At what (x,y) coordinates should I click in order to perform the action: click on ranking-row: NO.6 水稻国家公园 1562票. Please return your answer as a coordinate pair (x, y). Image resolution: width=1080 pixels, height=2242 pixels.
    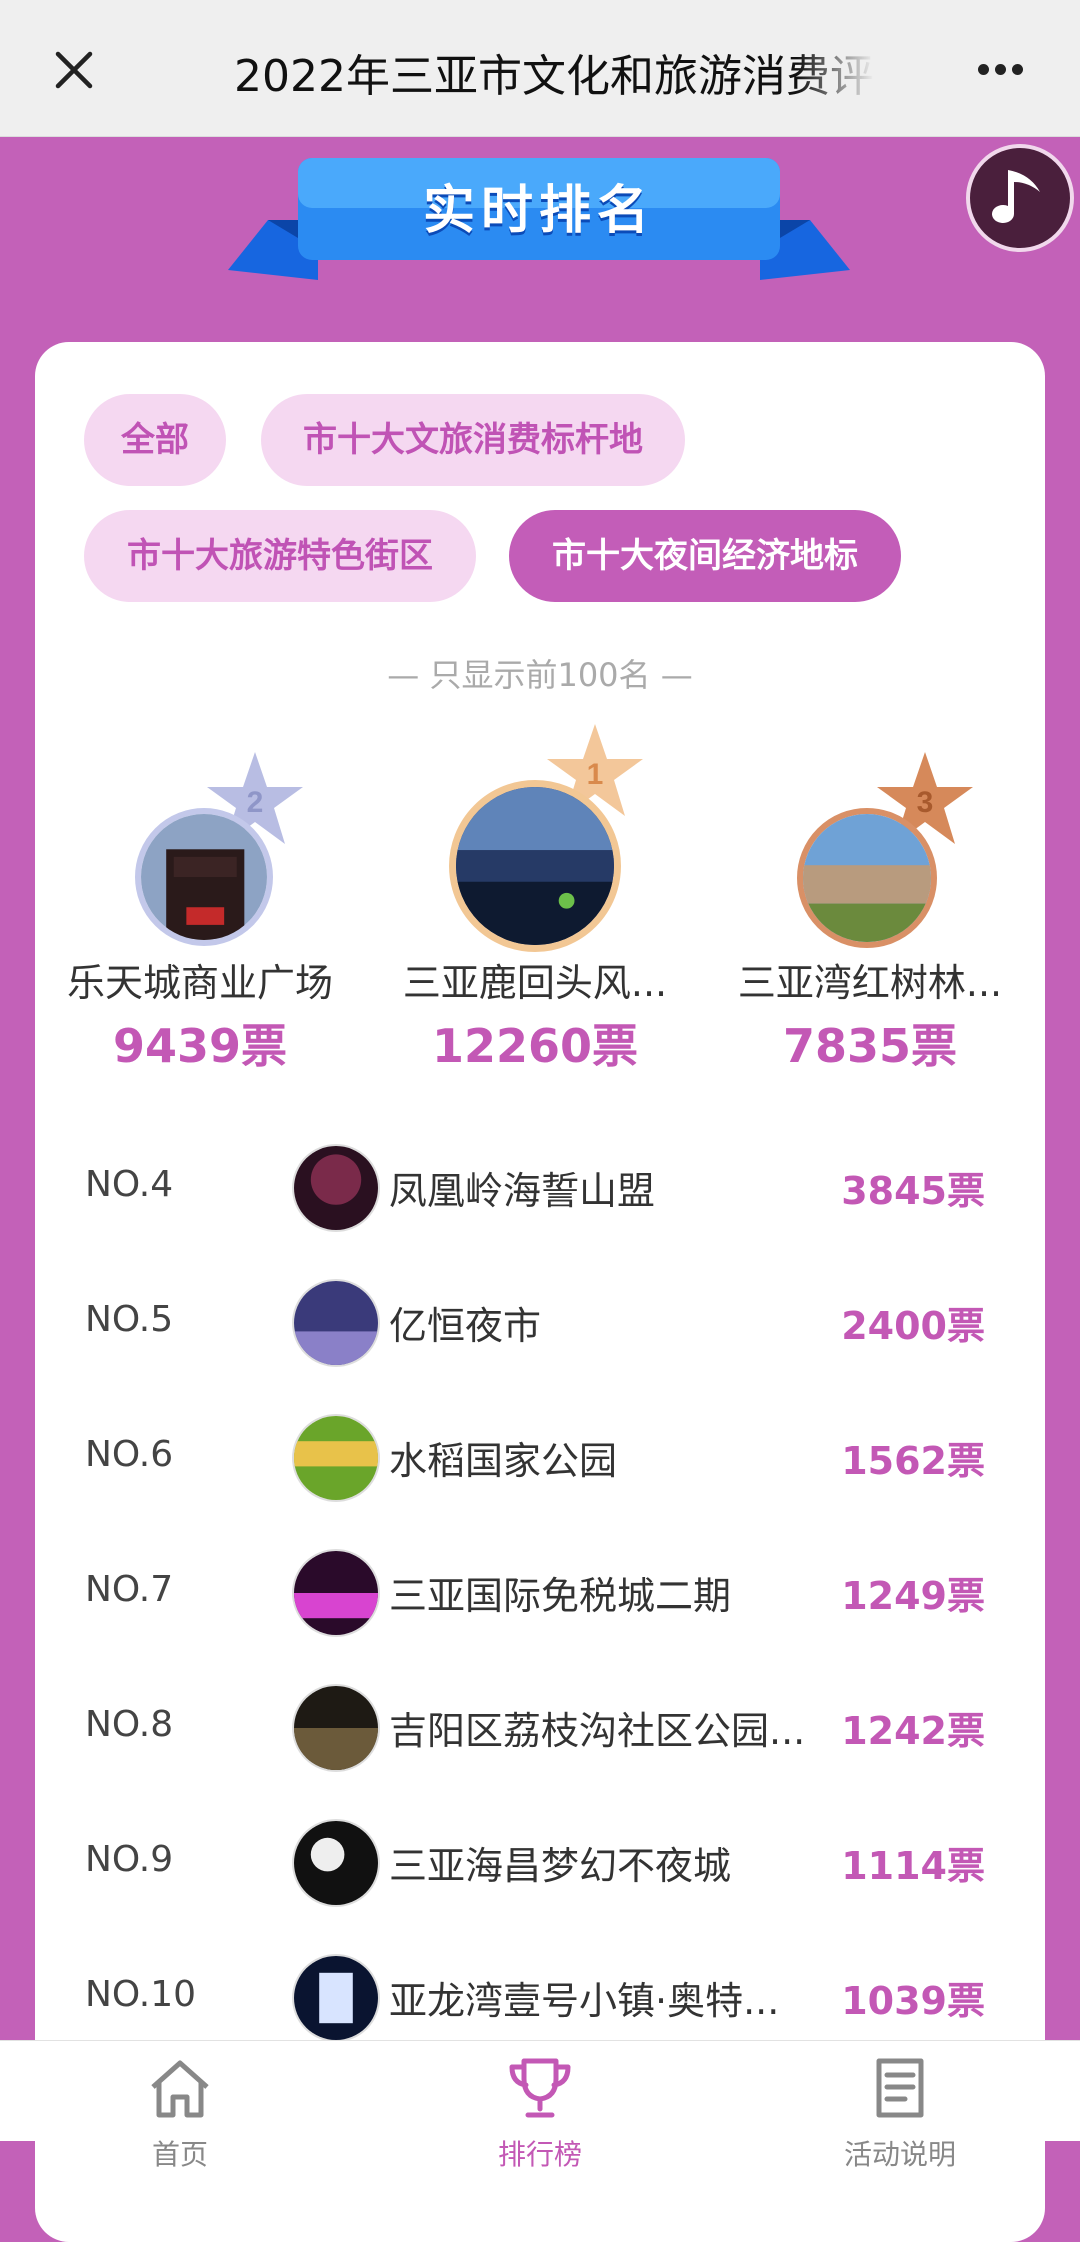
    Looking at the image, I should click on (540, 1459).